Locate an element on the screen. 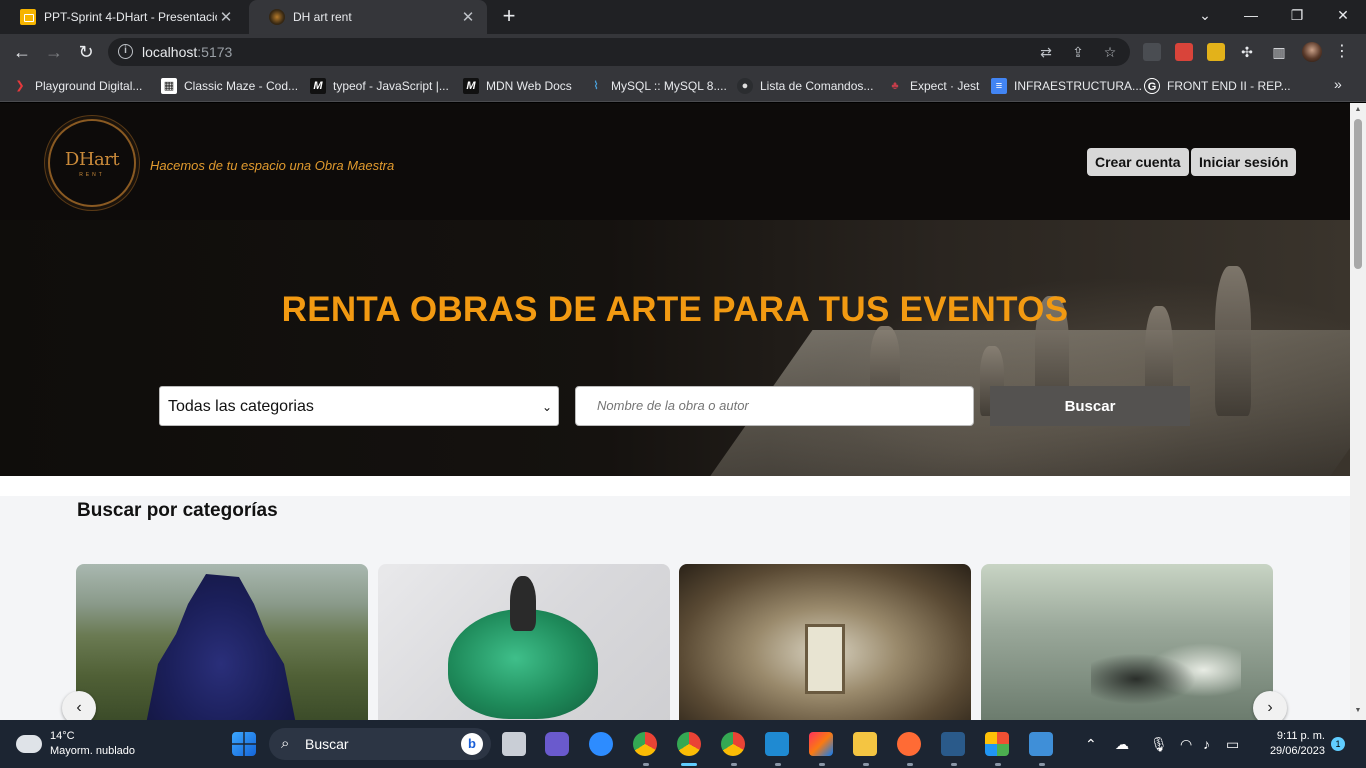 This screenshot has width=1366, height=768. weather-description: Mayorm. nublado is located at coordinates (92, 751).